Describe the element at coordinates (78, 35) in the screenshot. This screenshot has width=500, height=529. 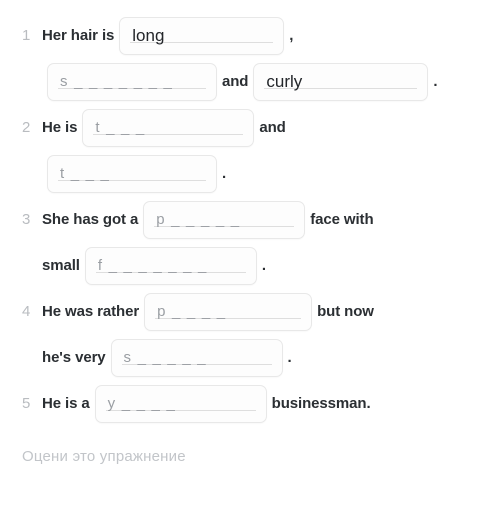
I see `sentence-text: Her hair is` at that location.